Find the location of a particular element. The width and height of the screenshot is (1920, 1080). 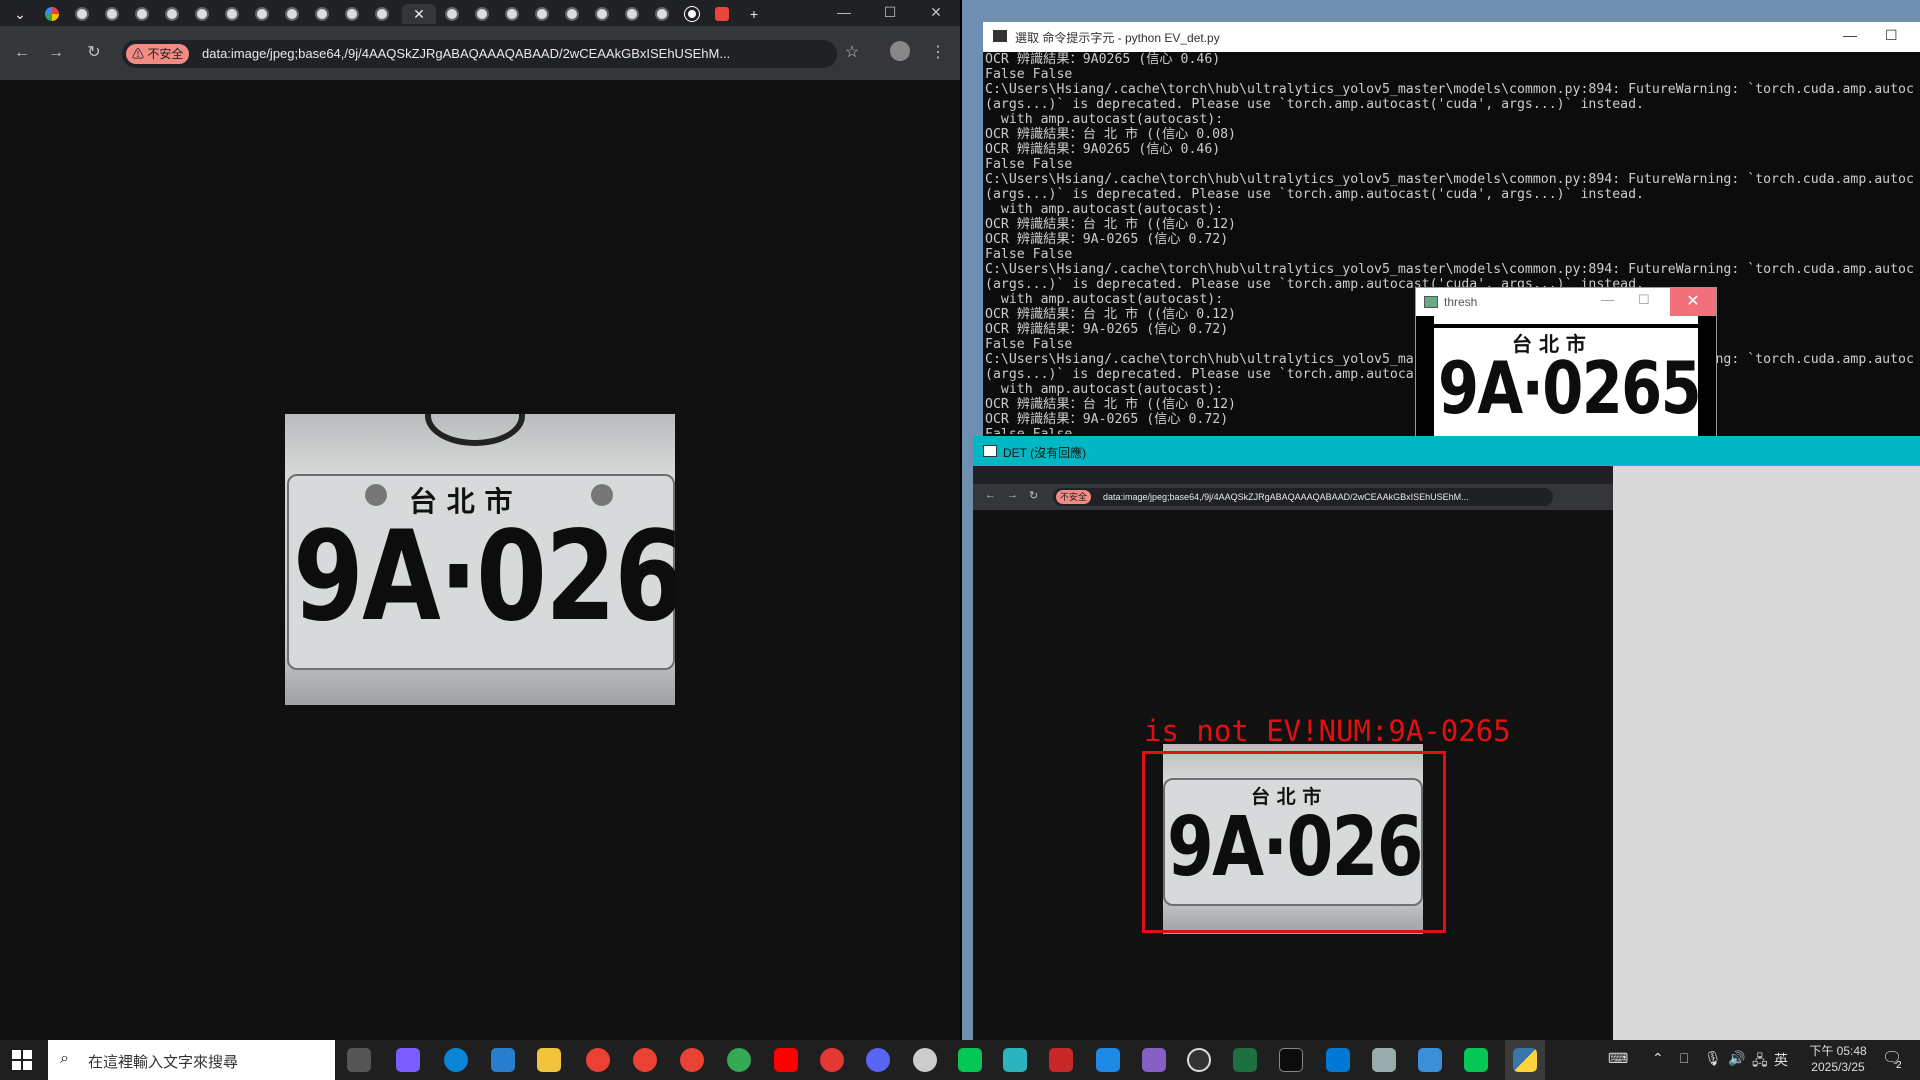

microphone-icon: 🎙 is located at coordinates (1713, 1058).